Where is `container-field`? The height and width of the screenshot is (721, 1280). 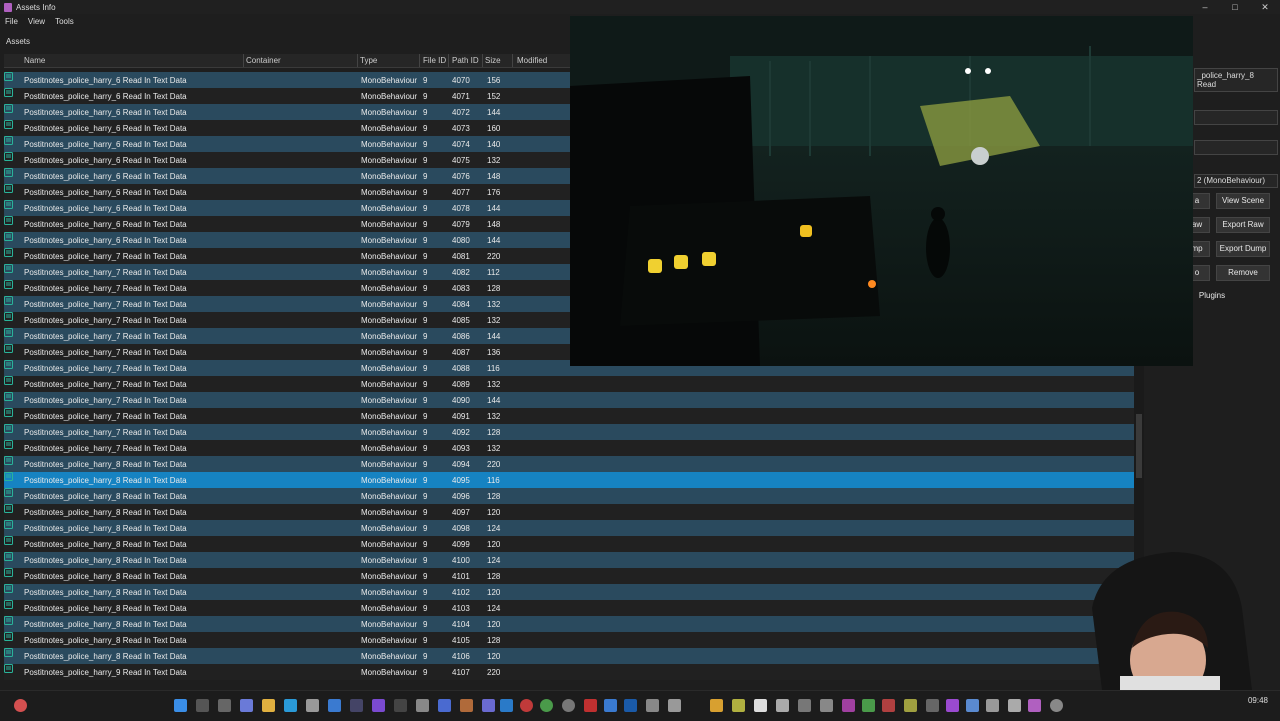 container-field is located at coordinates (1236, 117).